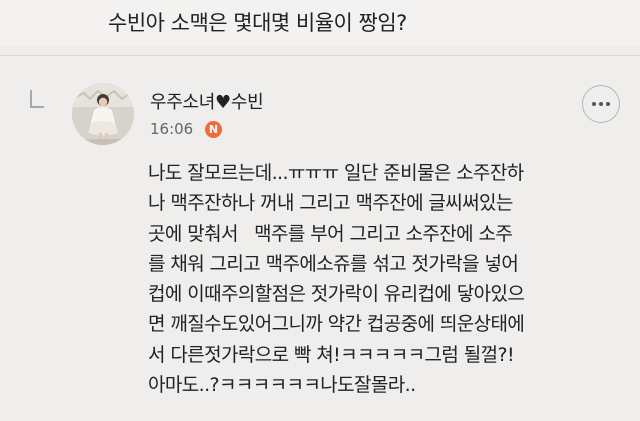 The image size is (640, 421). What do you see at coordinates (336, 324) in the screenshot?
I see `comment-line: 면 깨질수도있어그니까 약간 컵공중에 띄운상태에` at bounding box center [336, 324].